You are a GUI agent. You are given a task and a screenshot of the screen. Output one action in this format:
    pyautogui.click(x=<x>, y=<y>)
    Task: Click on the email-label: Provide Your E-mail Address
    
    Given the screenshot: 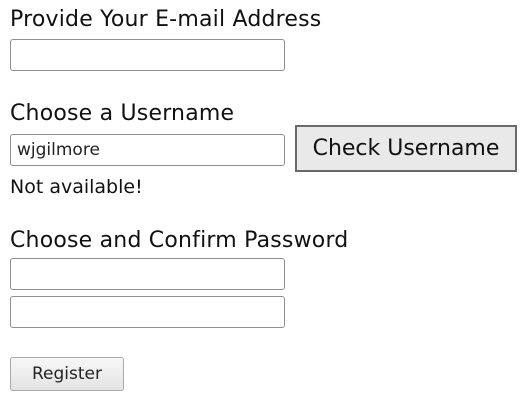 What is the action you would take?
    pyautogui.click(x=166, y=19)
    